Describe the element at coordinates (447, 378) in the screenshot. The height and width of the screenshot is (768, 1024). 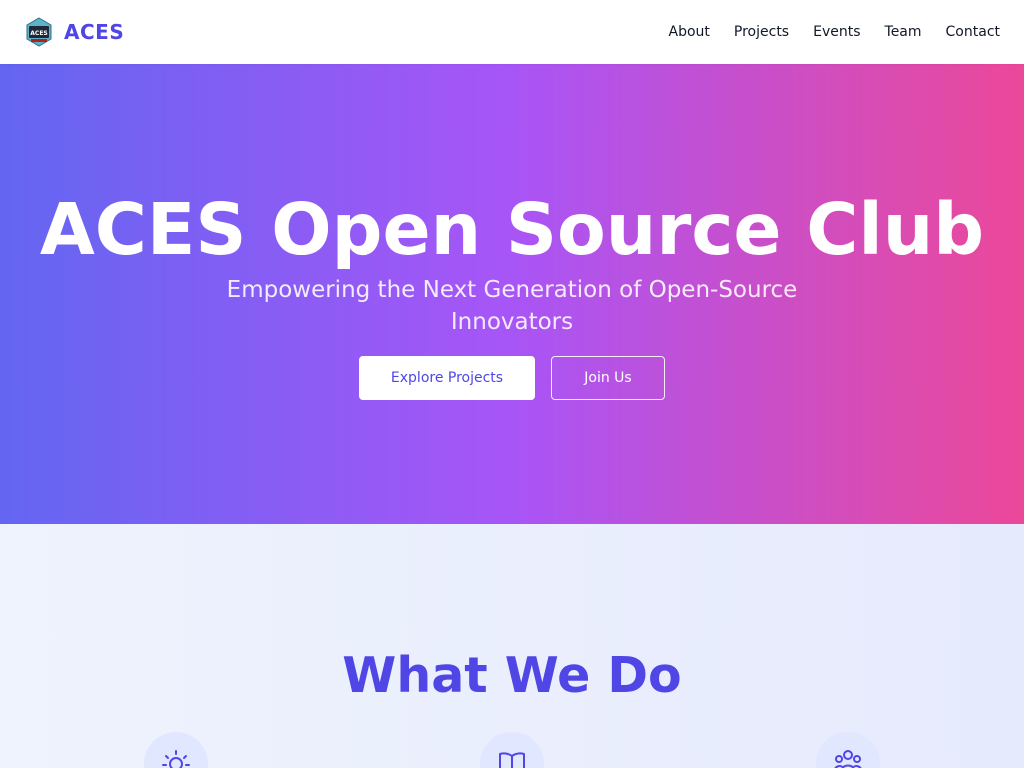
I see `explore-projects-button: Explore Projects` at that location.